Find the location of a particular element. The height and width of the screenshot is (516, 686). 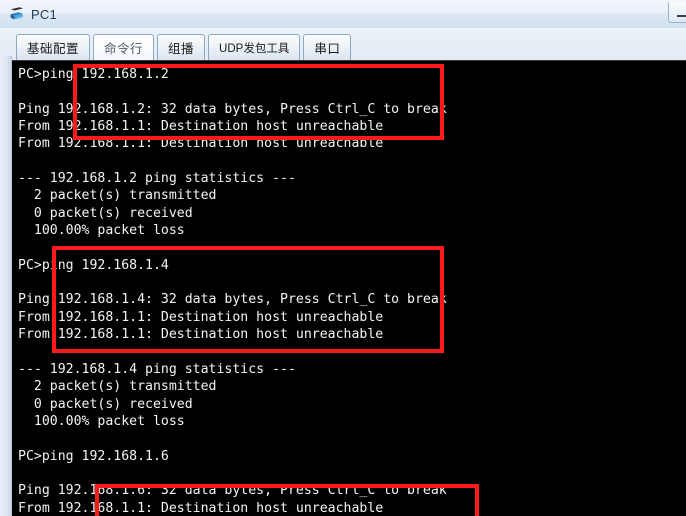

tab-serial-port: 串口 is located at coordinates (327, 47).